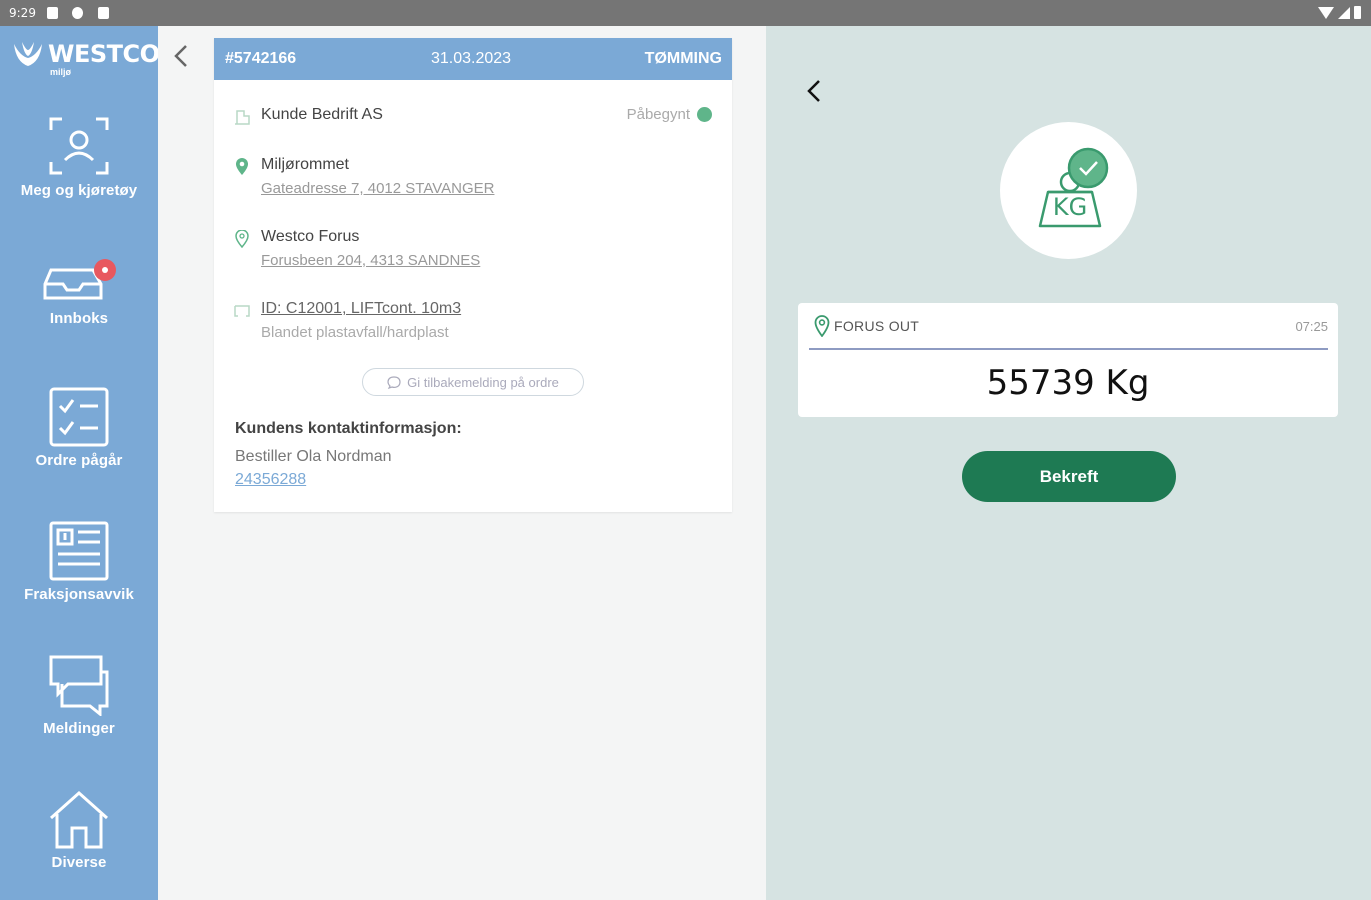 Image resolution: width=1371 pixels, height=900 pixels. I want to click on westco-logo: WESTCO miljø, so click(85, 60).